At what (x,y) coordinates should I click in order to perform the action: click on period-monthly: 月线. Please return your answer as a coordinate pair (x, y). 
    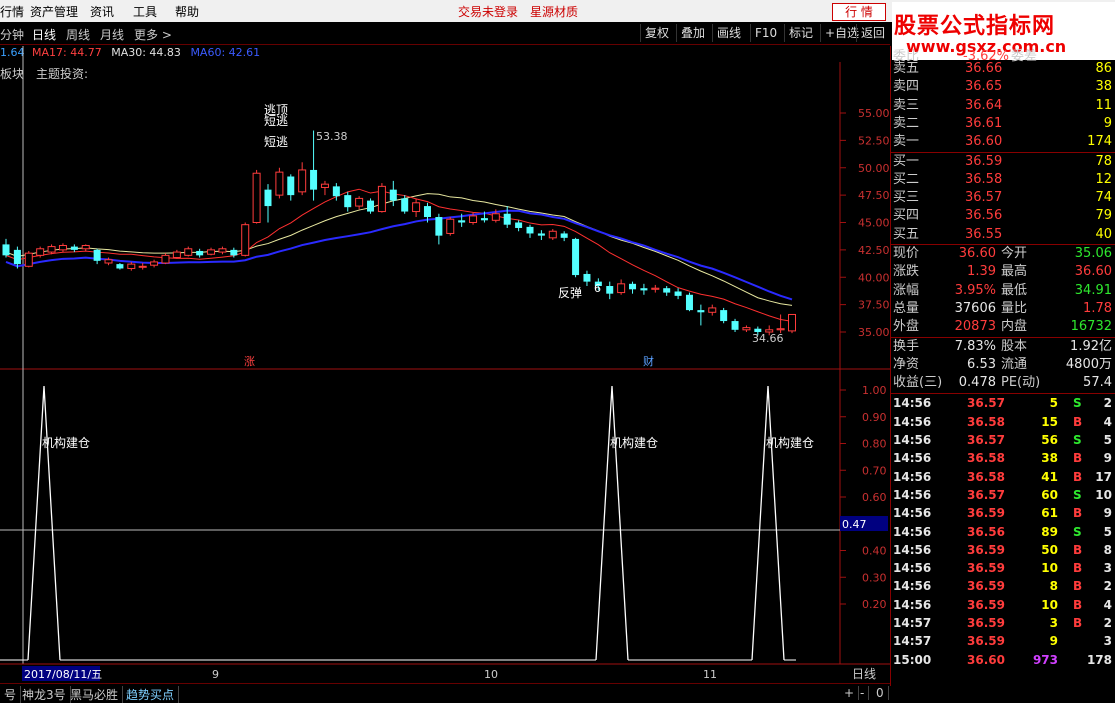
    Looking at the image, I should click on (112, 34).